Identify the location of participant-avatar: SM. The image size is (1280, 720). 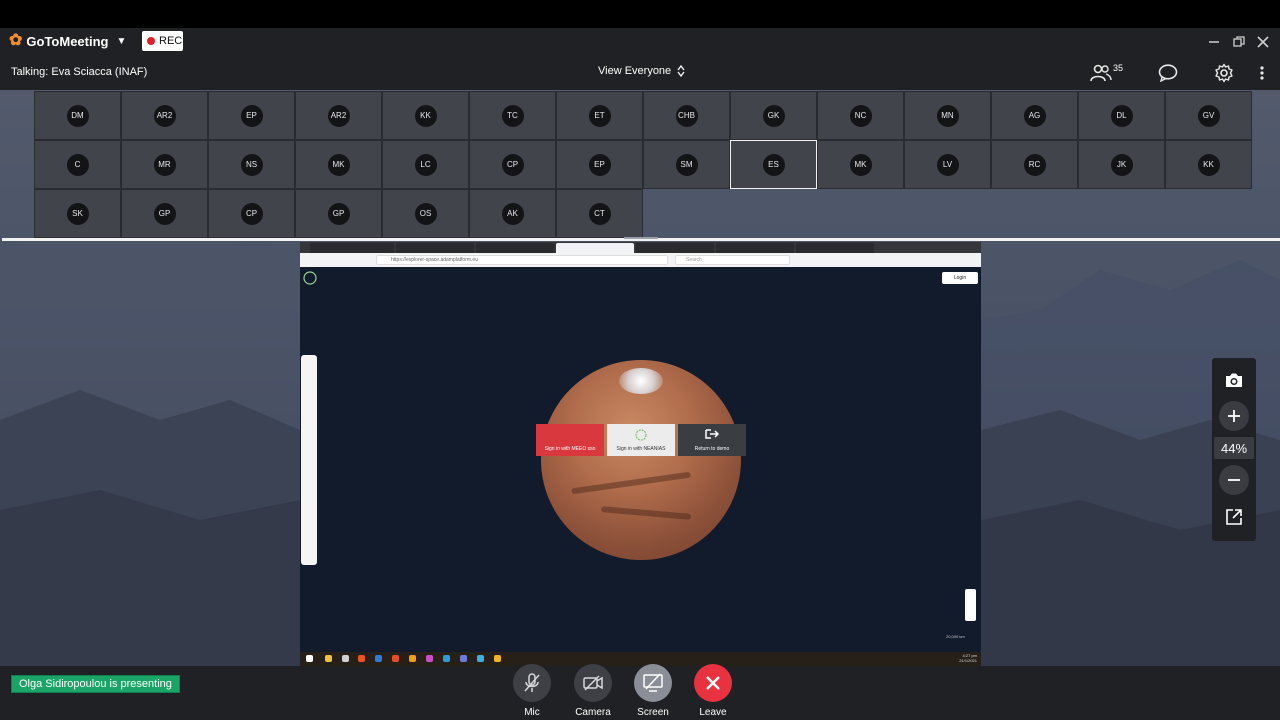
(686, 164).